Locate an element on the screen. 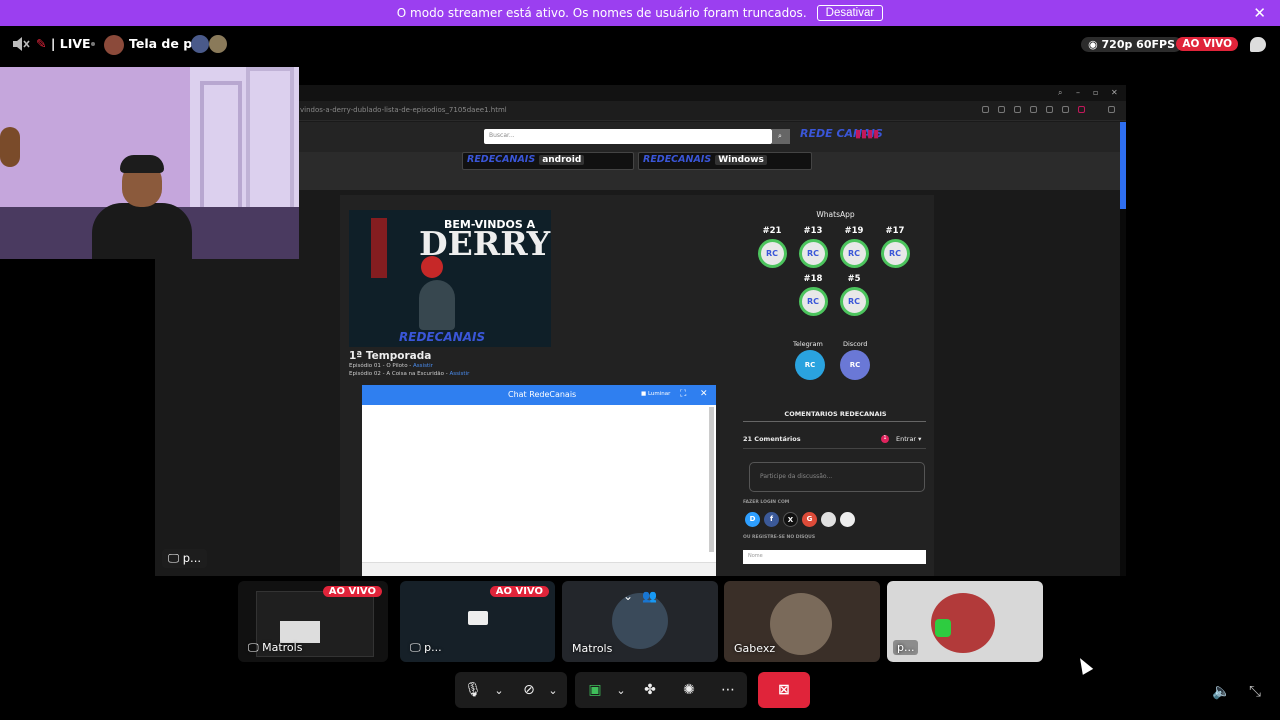 Image resolution: width=1280 pixels, height=720 pixels. chat-widget-header: Chat RedeCanais ■ Luminar ⛶ ✕ is located at coordinates (539, 395).